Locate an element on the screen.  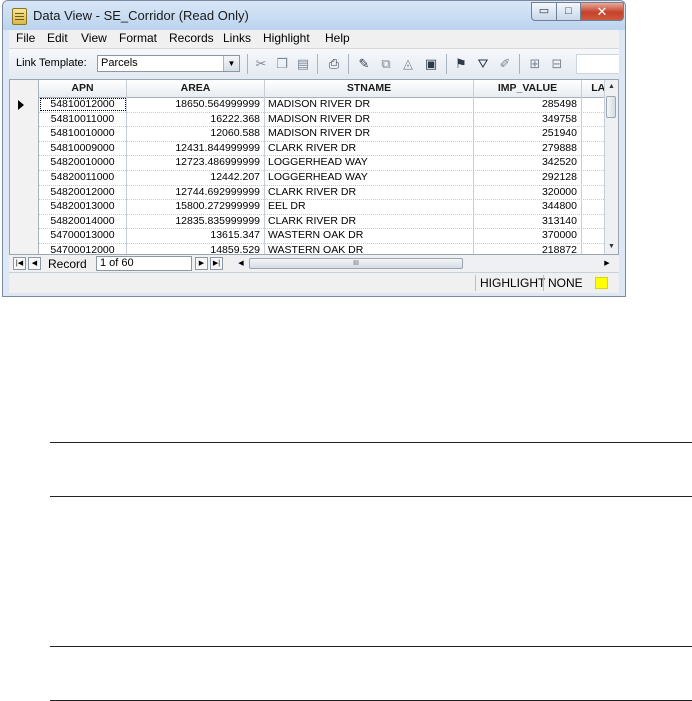
paste-icon: ▤ is located at coordinates (303, 64).